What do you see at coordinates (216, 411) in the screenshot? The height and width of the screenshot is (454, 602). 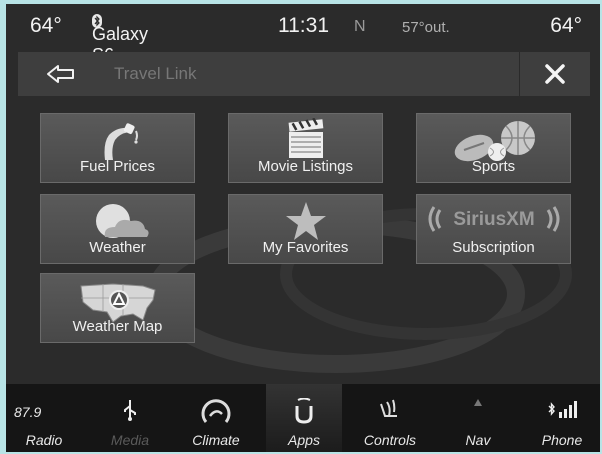 I see `climate-icon` at bounding box center [216, 411].